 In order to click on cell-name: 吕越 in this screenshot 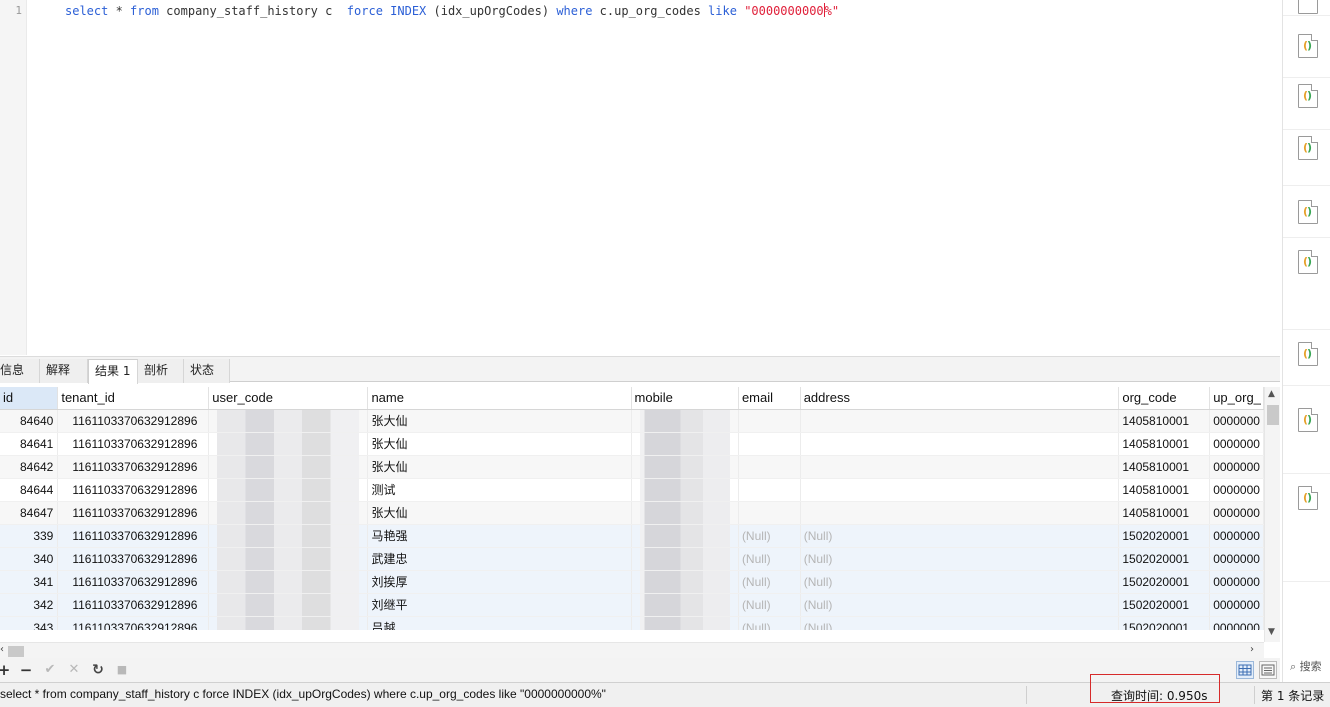, I will do `click(499, 623)`.